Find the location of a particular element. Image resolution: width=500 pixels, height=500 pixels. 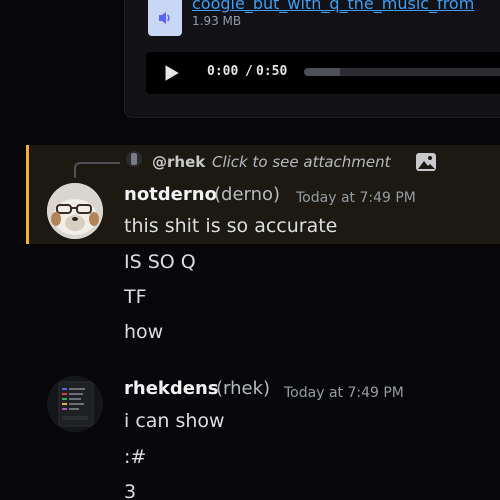

speaker-file-icon is located at coordinates (164, 18).